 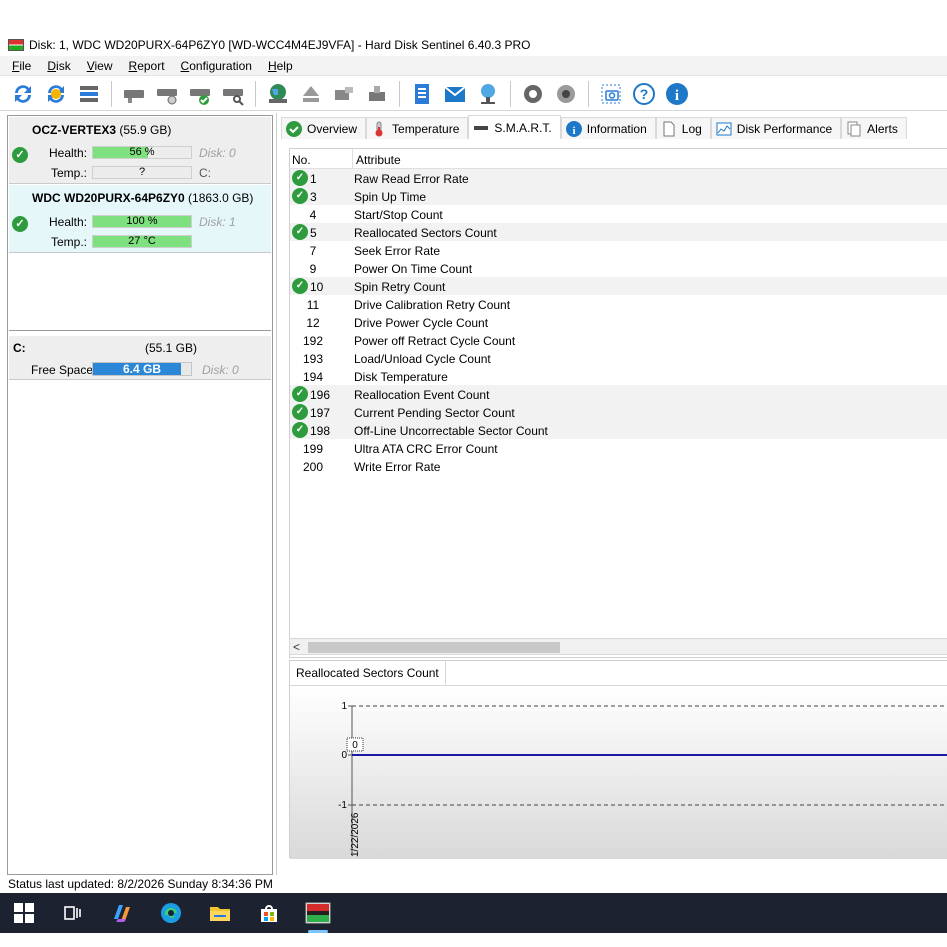 I want to click on scroll-left-icon: <, so click(x=296, y=647).